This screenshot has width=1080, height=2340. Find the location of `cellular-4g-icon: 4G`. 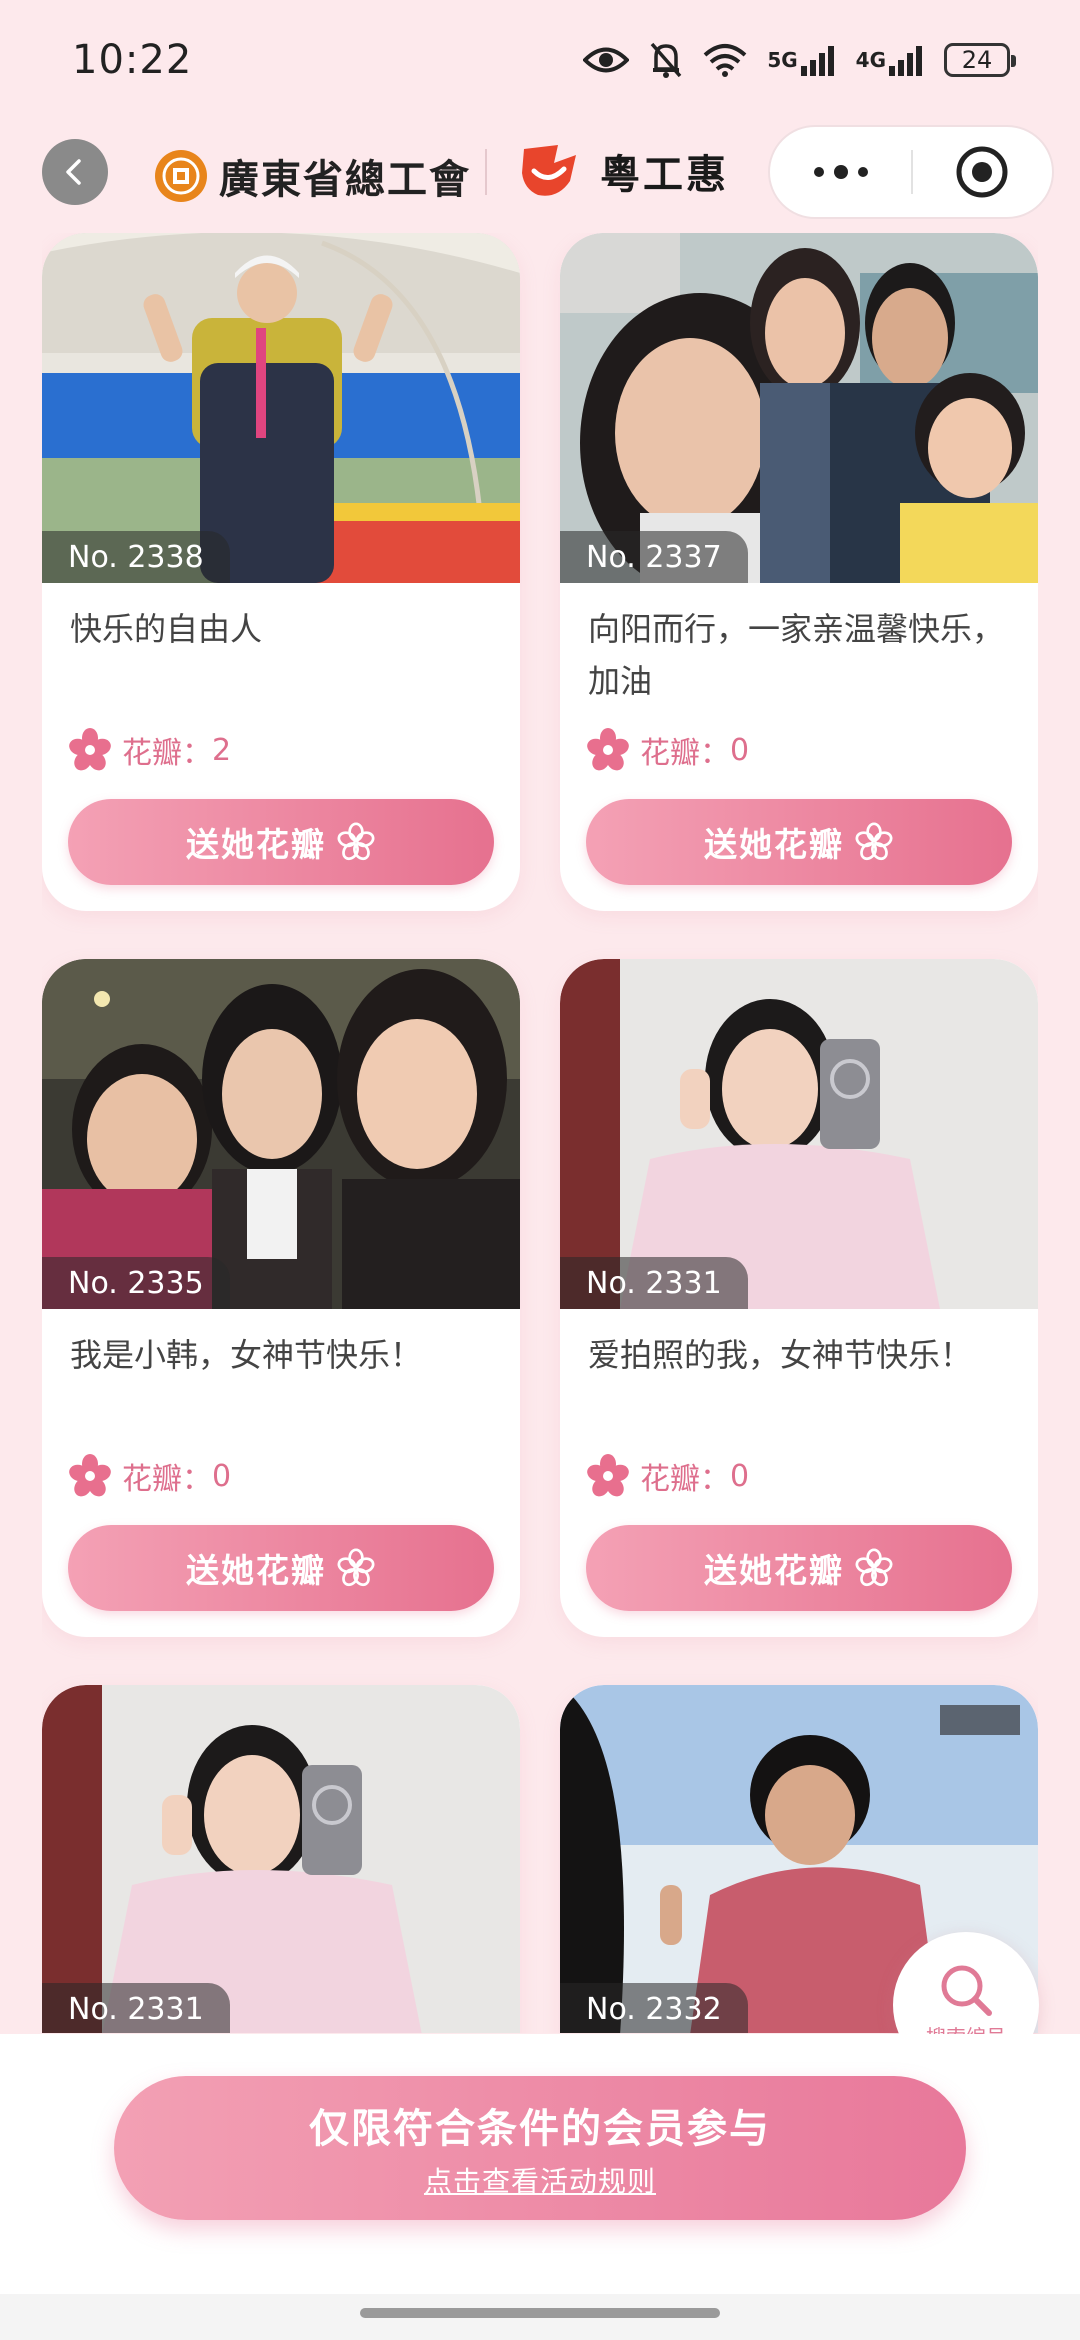

cellular-4g-icon: 4G is located at coordinates (890, 60).